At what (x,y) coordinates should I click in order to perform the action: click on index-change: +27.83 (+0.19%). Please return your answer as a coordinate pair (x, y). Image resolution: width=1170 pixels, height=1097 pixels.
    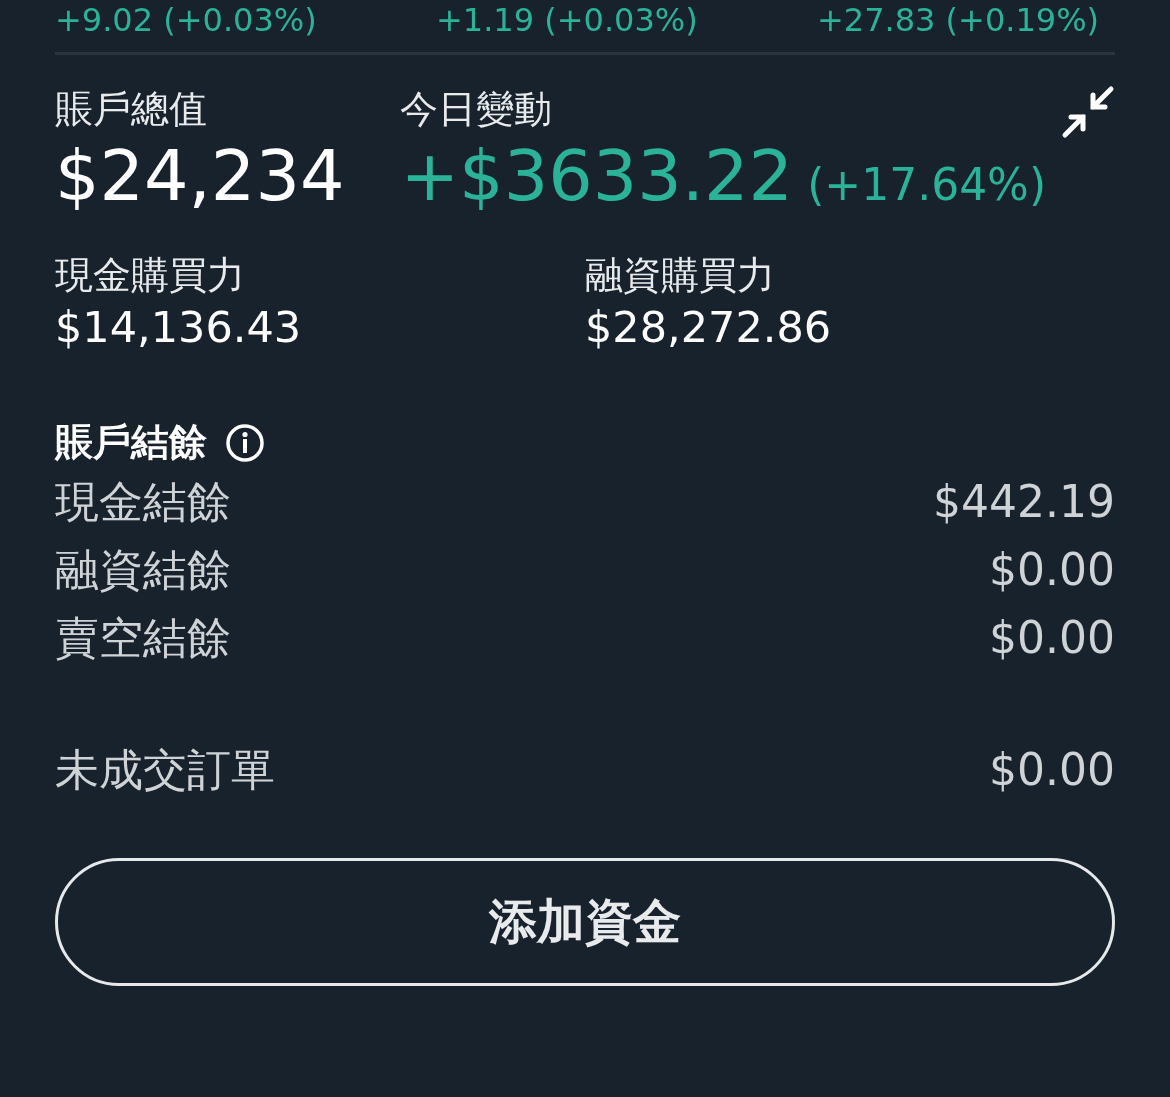
    Looking at the image, I should click on (959, 20).